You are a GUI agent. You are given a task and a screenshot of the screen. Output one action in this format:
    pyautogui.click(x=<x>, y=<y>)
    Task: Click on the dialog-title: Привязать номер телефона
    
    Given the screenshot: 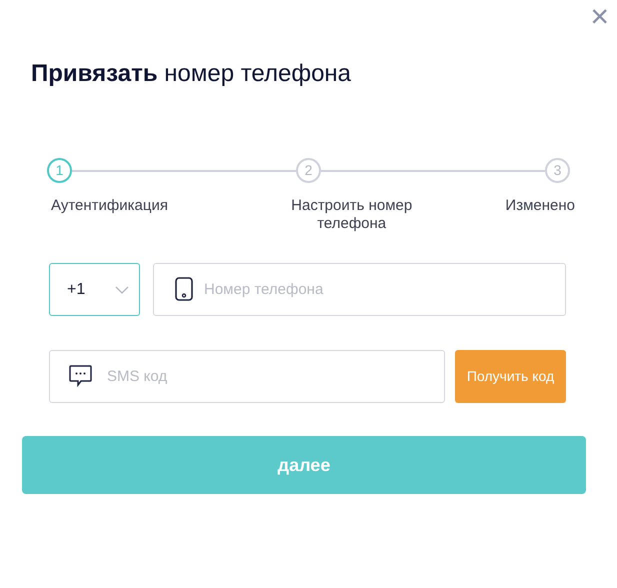 What is the action you would take?
    pyautogui.click(x=191, y=74)
    